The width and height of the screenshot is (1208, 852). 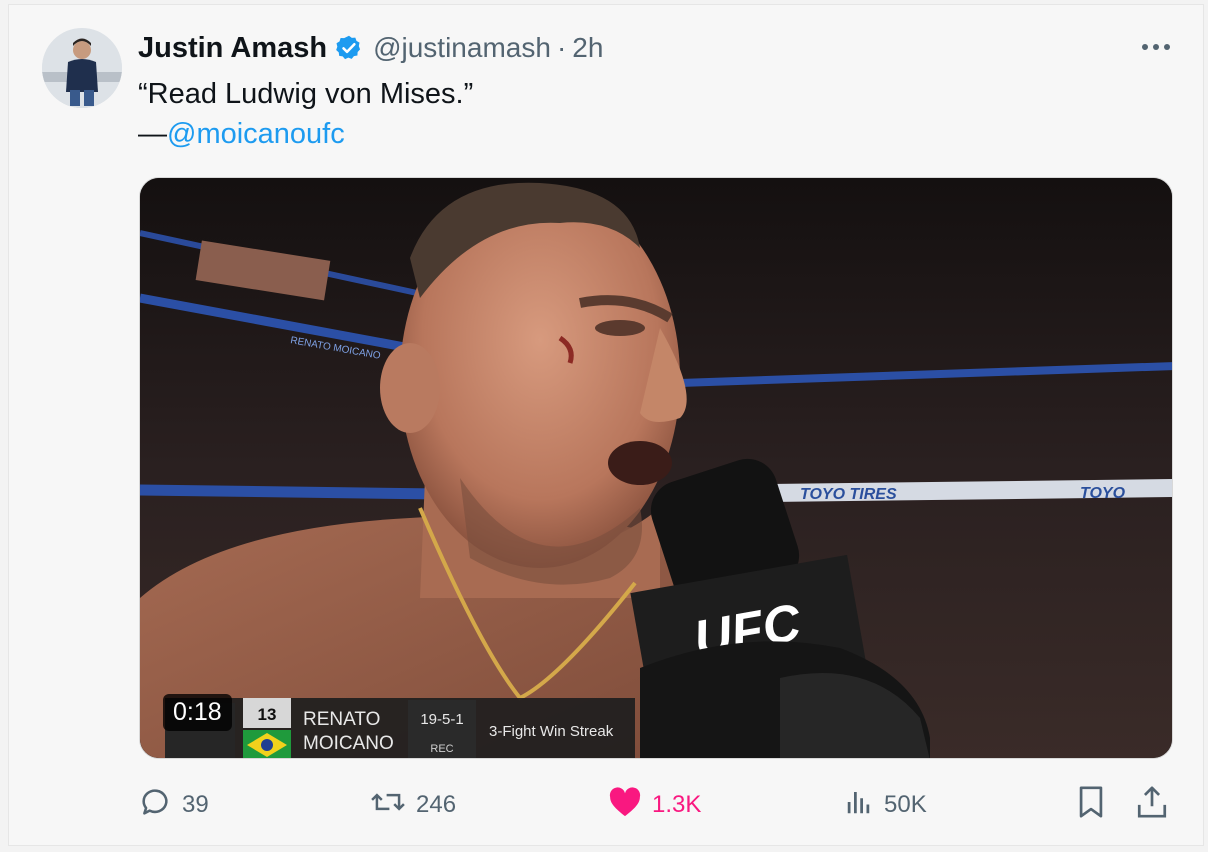 I want to click on tweet-text-line-2: —@moicanoufc, so click(x=305, y=134).